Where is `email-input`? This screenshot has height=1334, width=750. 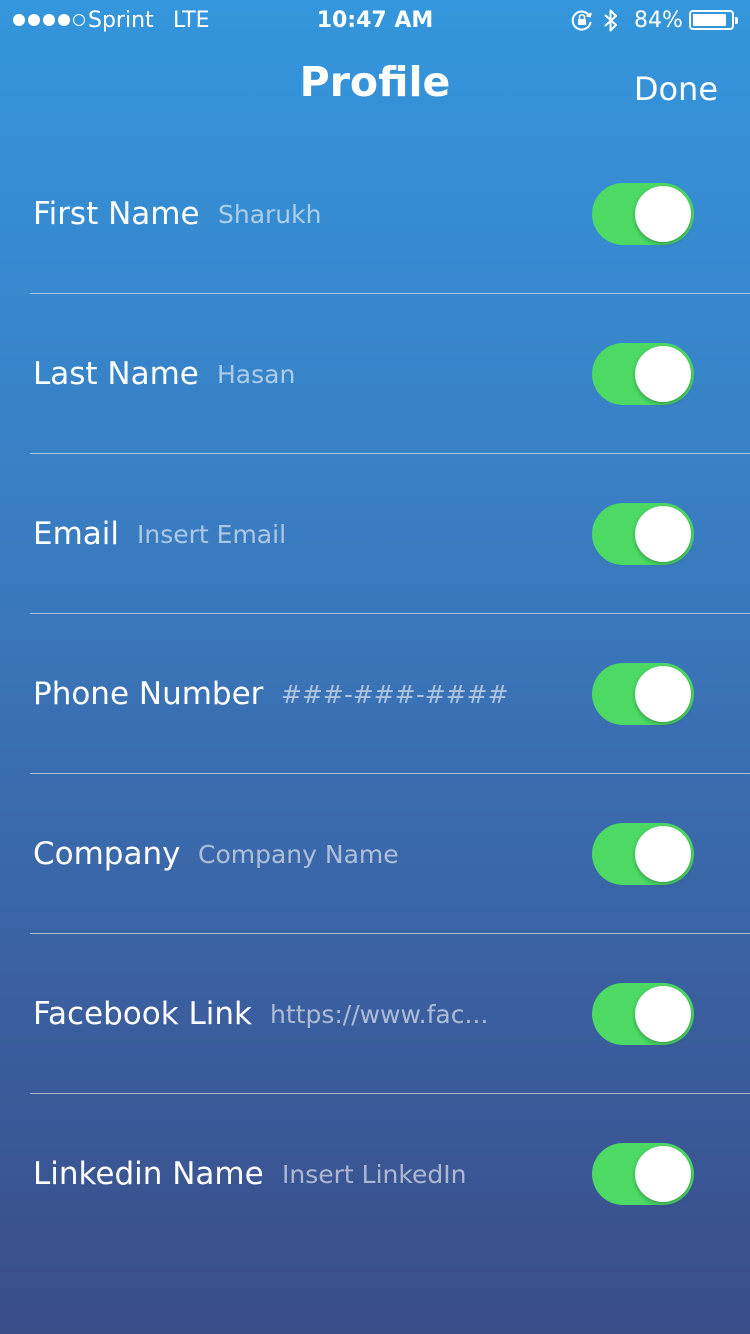
email-input is located at coordinates (358, 534).